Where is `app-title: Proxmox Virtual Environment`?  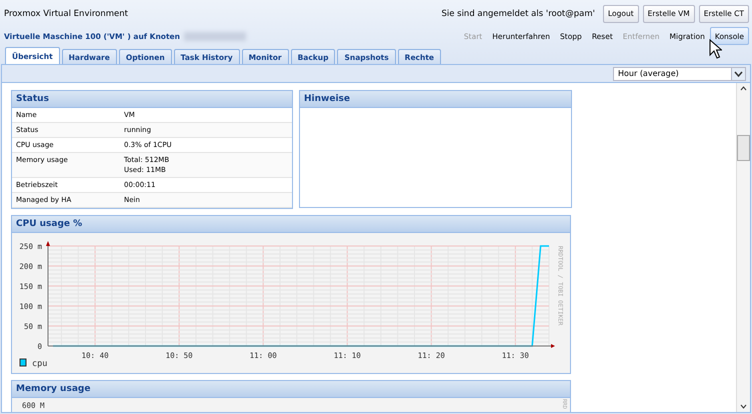 app-title: Proxmox Virtual Environment is located at coordinates (66, 13).